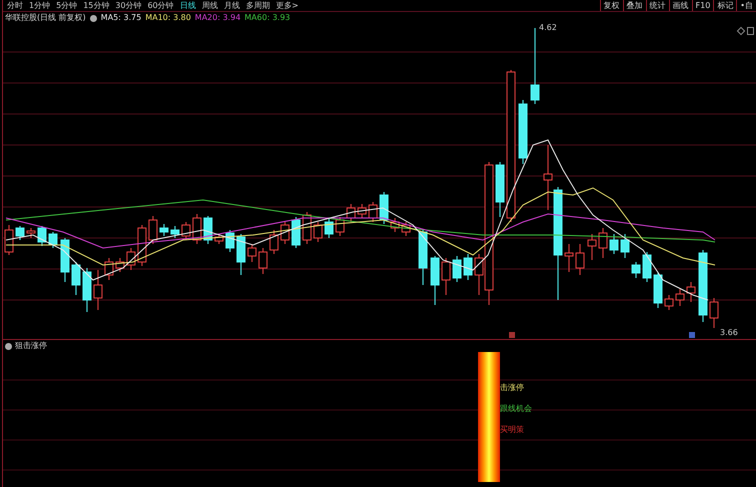 The width and height of the screenshot is (756, 487). Describe the element at coordinates (516, 409) in the screenshot. I see `signal-label: 跟线机会` at that location.